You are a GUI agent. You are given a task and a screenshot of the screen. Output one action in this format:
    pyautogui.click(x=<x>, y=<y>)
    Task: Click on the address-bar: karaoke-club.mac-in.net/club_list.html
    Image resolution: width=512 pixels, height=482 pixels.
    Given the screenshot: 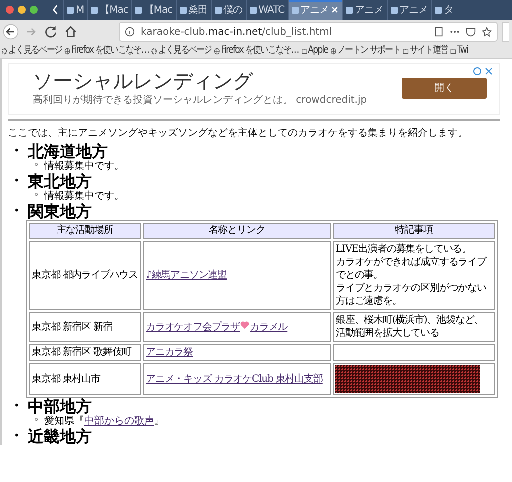 What is the action you would take?
    pyautogui.click(x=308, y=32)
    